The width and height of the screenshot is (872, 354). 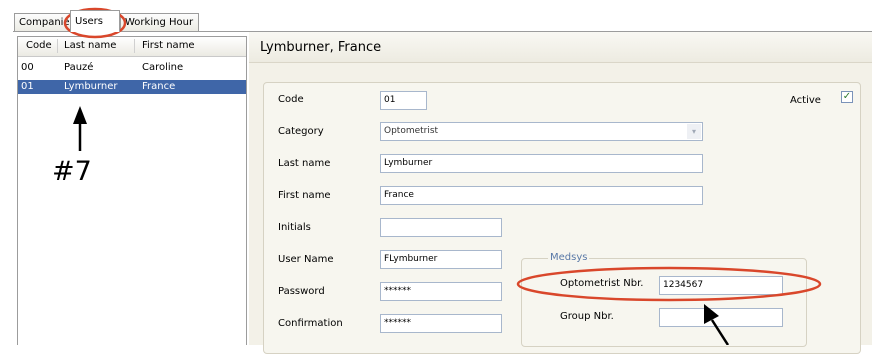 What do you see at coordinates (95, 21) in the screenshot?
I see `tab-users: Users` at bounding box center [95, 21].